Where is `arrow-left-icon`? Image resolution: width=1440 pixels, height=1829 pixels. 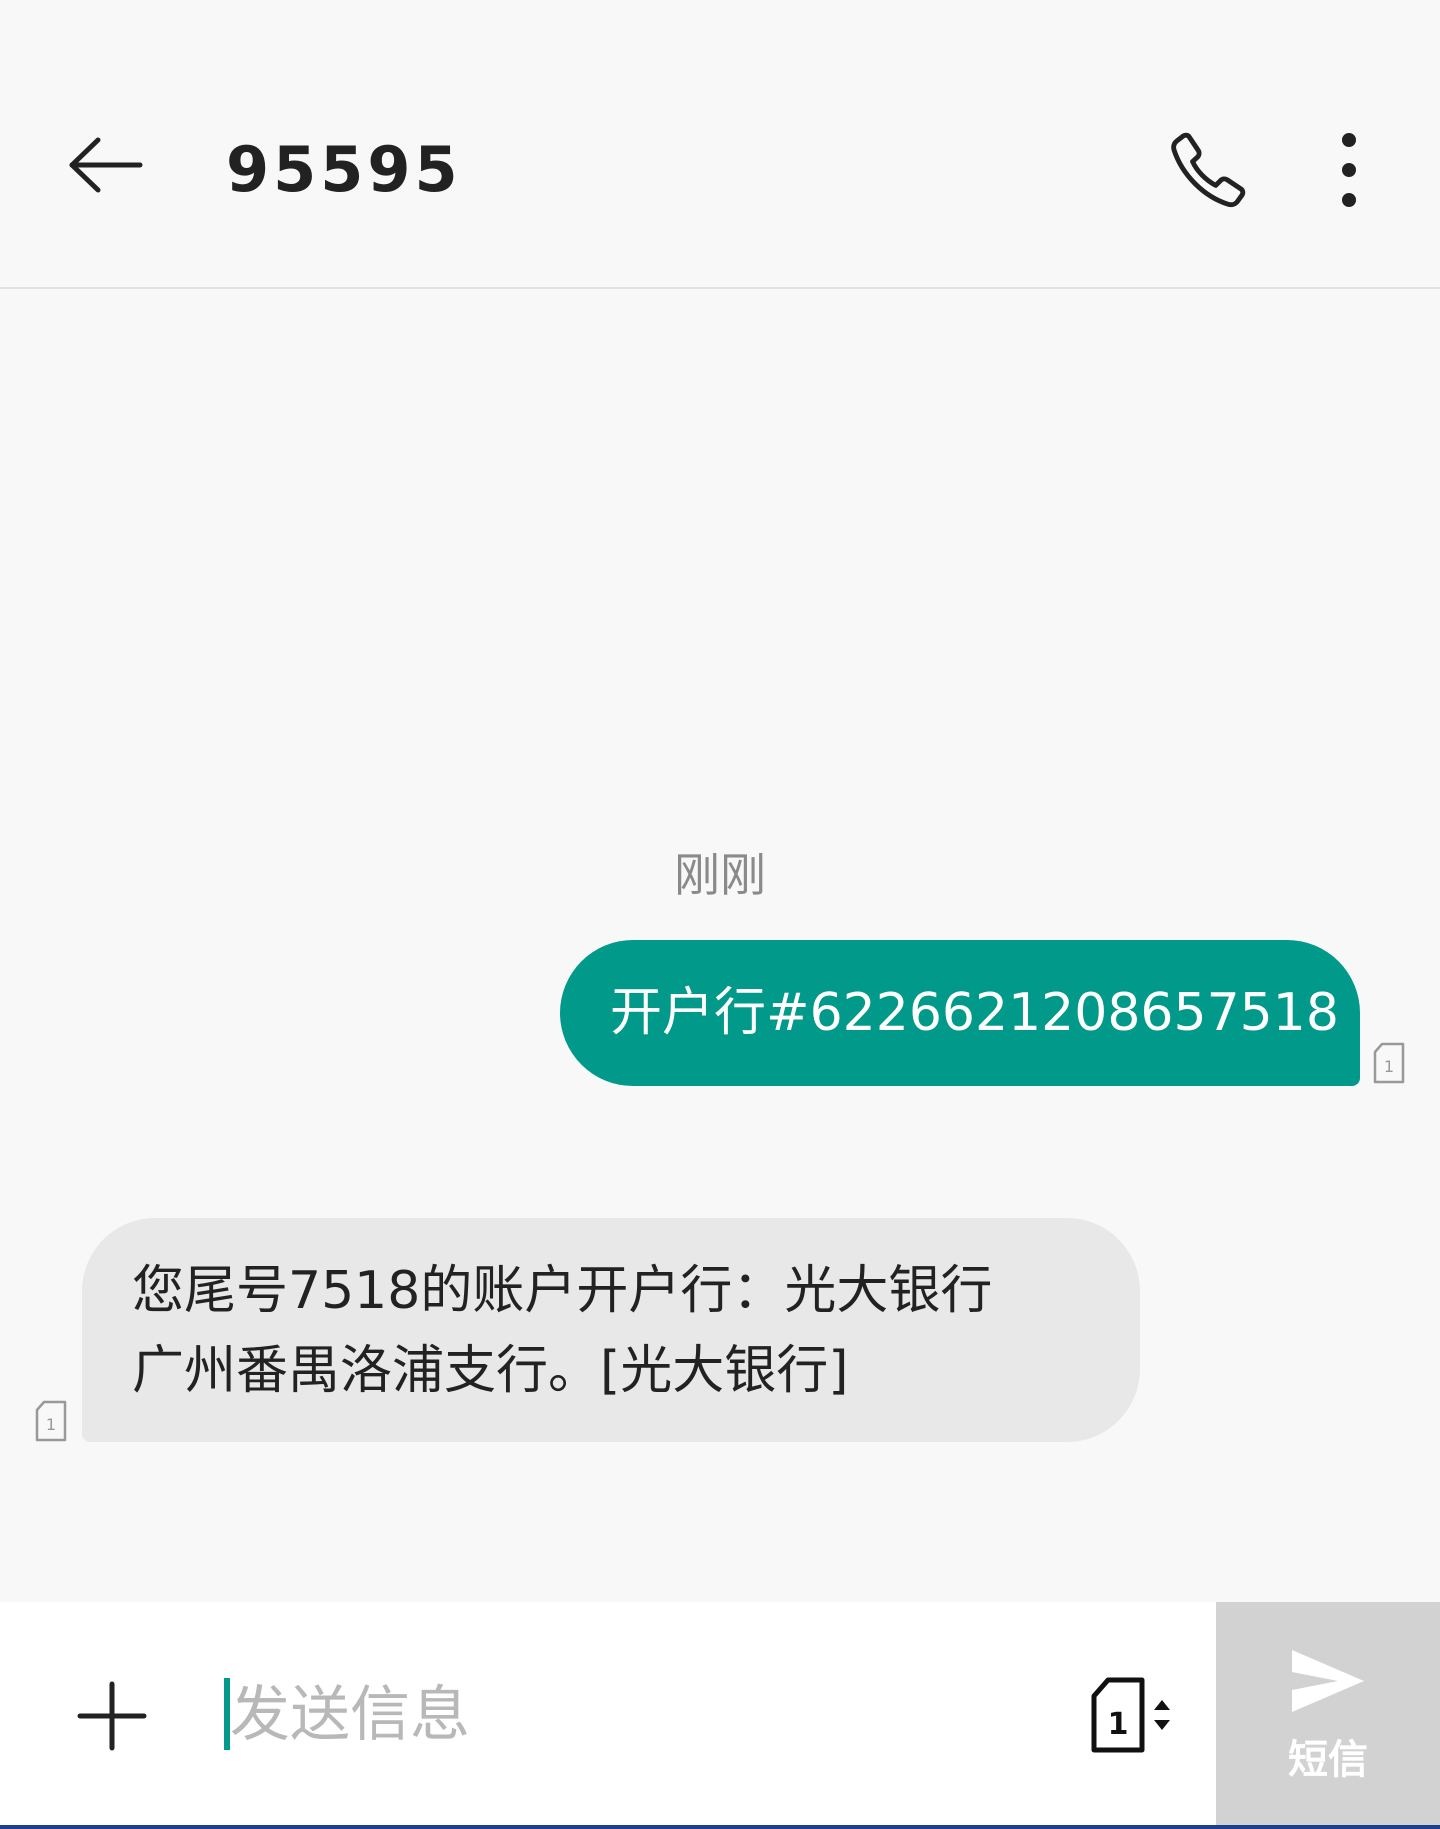
arrow-left-icon is located at coordinates (106, 165).